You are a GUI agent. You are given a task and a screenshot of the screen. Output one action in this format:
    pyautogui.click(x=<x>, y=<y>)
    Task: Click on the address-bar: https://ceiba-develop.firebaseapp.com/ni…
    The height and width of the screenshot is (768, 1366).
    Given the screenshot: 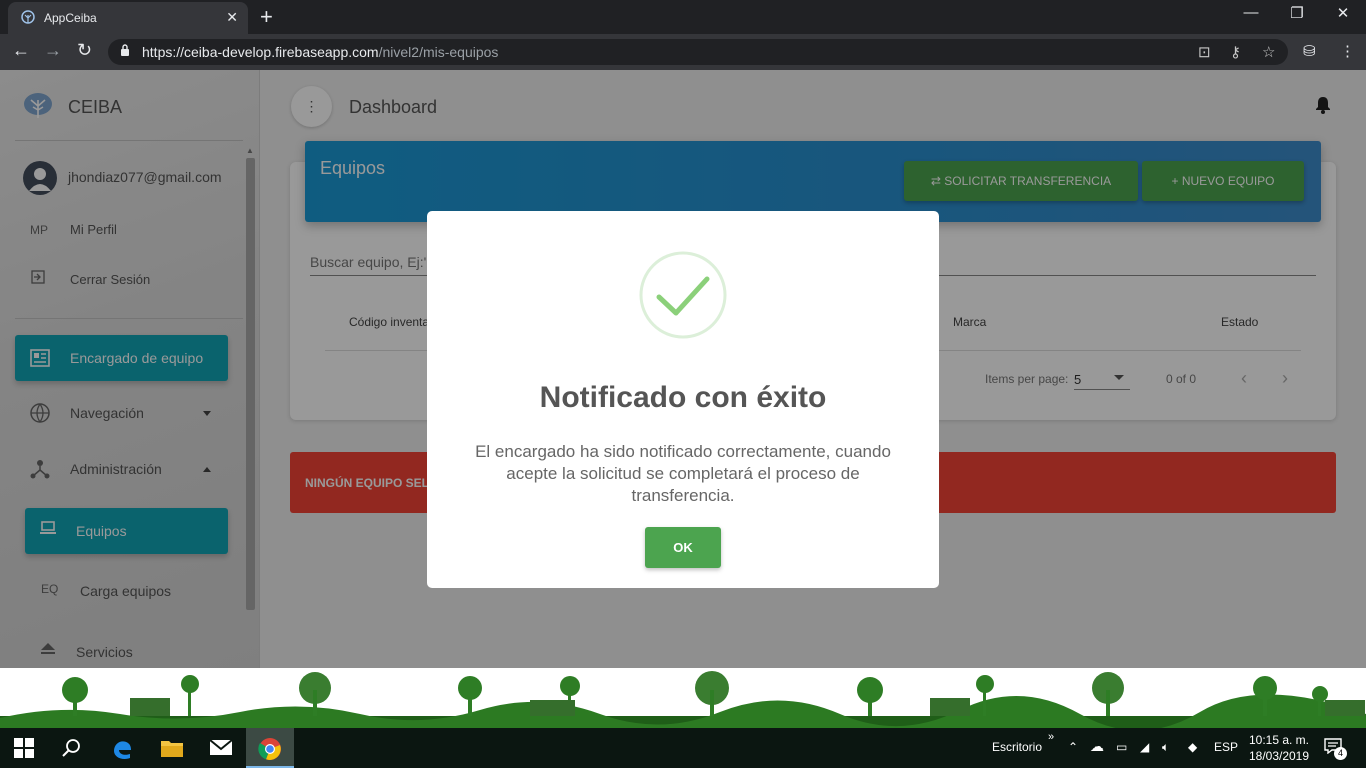 What is the action you would take?
    pyautogui.click(x=698, y=52)
    